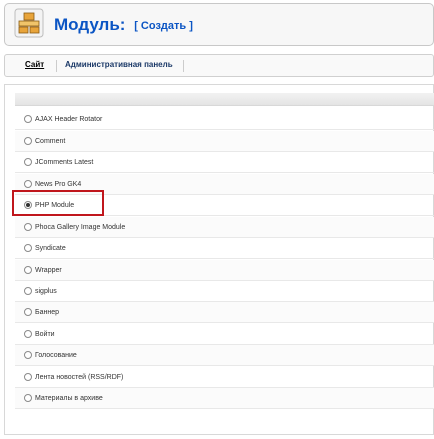 The height and width of the screenshot is (439, 434). Describe the element at coordinates (50, 141) in the screenshot. I see `module-option-label: Comment` at that location.